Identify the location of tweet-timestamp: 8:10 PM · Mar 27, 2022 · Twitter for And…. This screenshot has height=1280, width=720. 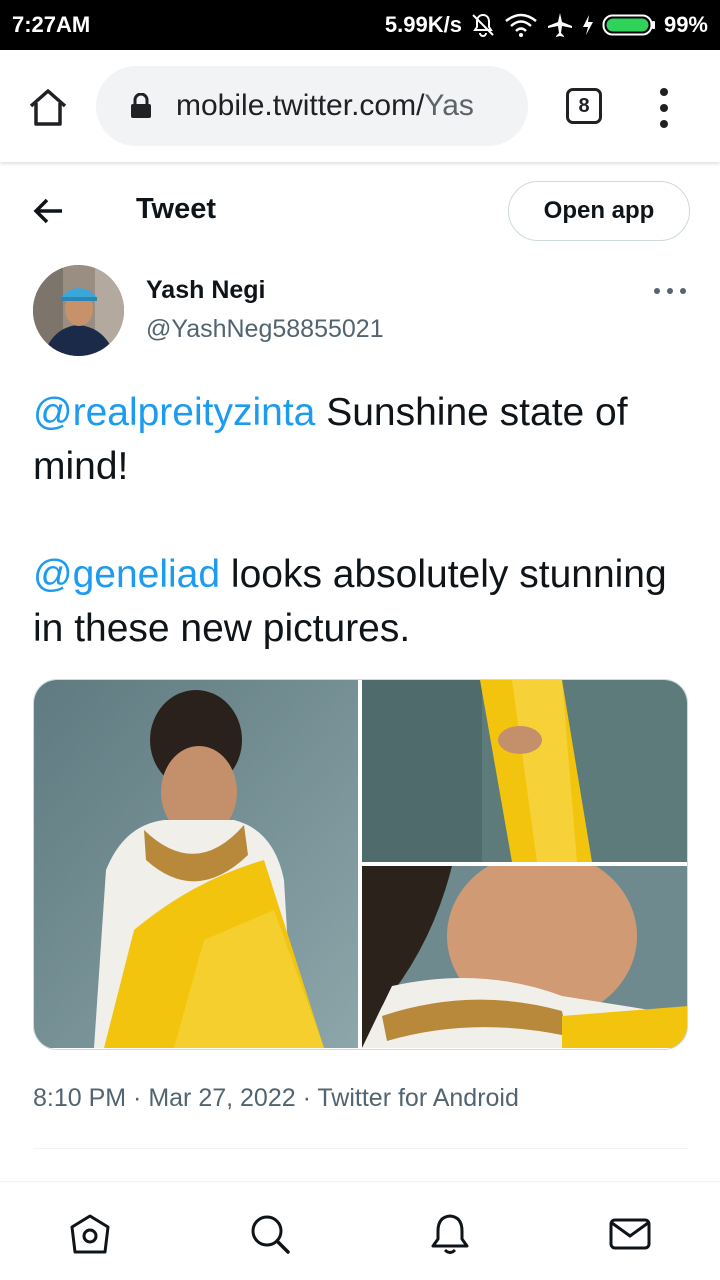
(276, 1098).